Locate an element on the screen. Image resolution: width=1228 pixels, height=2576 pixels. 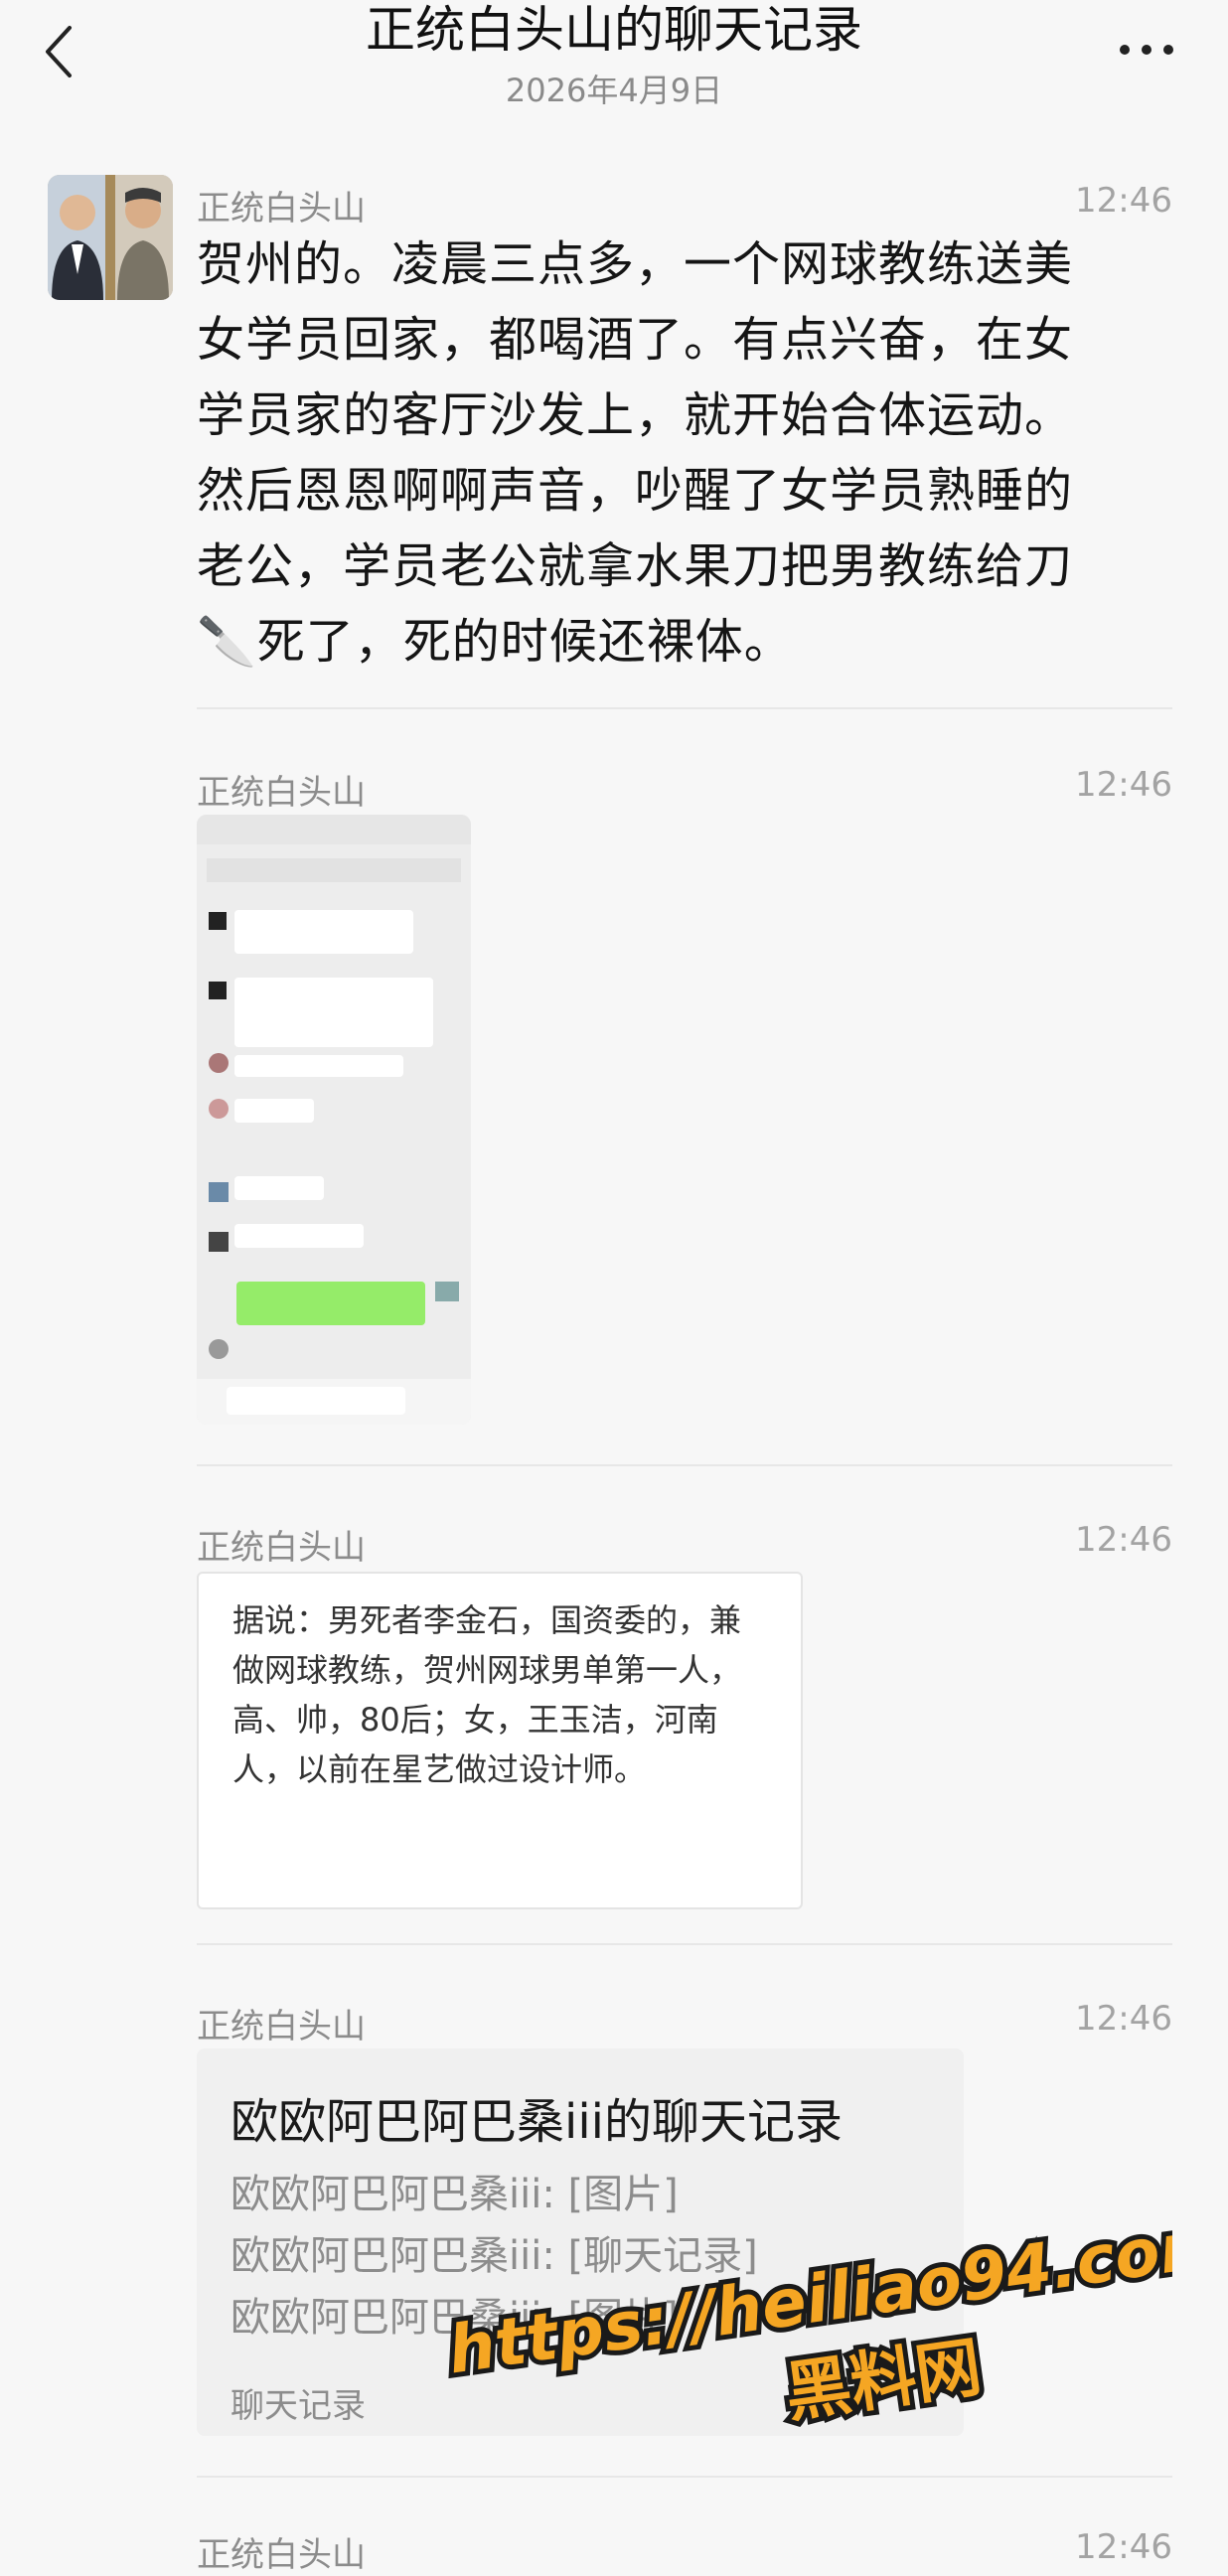
card-line: 高、帅，80后；女，王玉洁，河南 is located at coordinates (475, 1720).